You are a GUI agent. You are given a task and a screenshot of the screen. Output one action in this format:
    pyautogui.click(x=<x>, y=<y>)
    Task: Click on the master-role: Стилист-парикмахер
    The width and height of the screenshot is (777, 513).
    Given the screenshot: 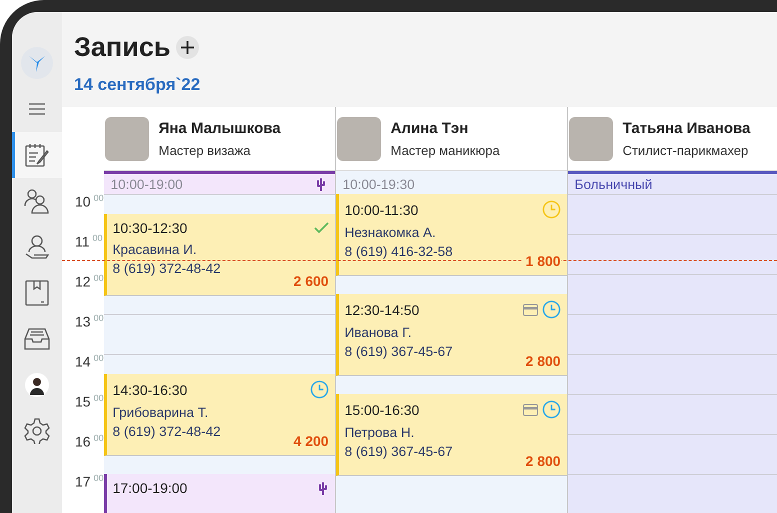 What is the action you would take?
    pyautogui.click(x=686, y=150)
    